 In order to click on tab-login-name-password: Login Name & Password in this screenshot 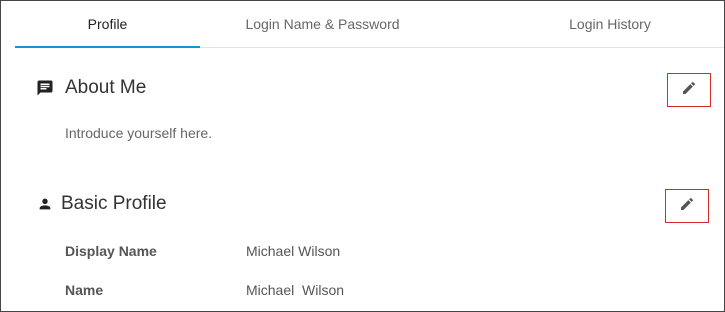, I will do `click(322, 24)`.